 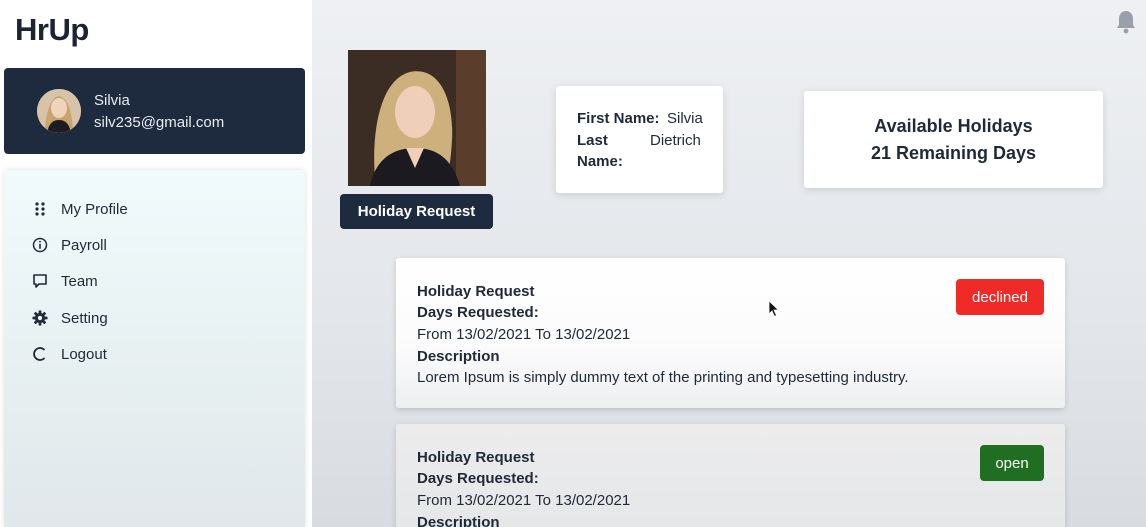 What do you see at coordinates (84, 354) in the screenshot?
I see `sidebar-item-label: Logout` at bounding box center [84, 354].